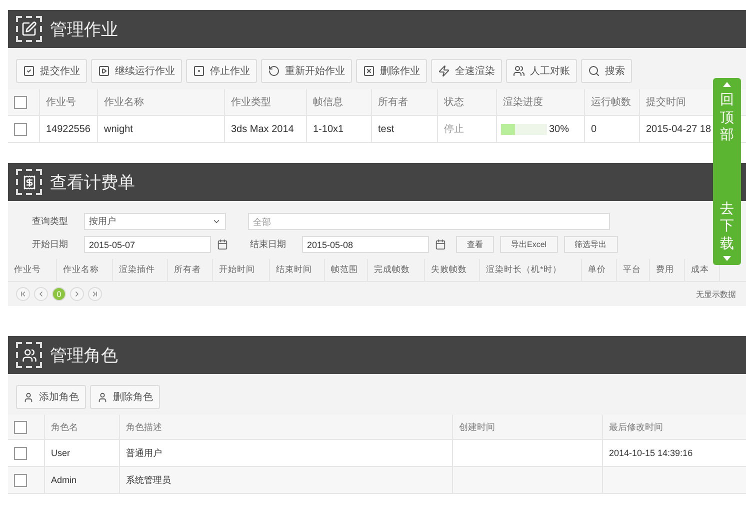  Describe the element at coordinates (391, 71) in the screenshot. I see `toolbar-button: 删除作业` at that location.